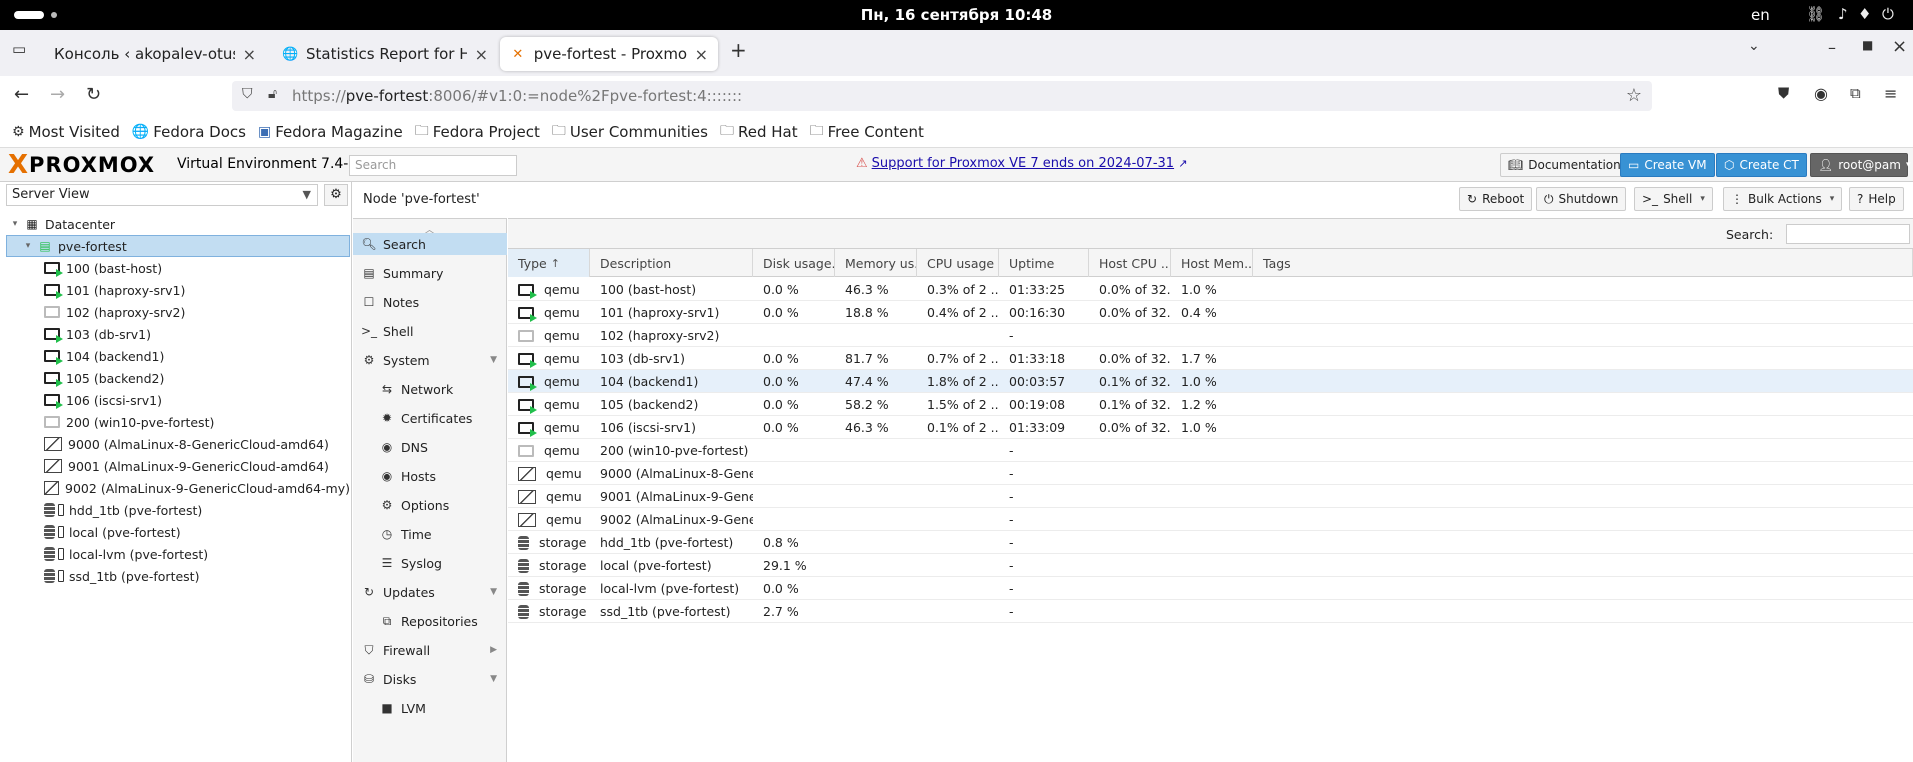 The width and height of the screenshot is (1913, 762). I want to click on column-header: Uptime, so click(1044, 263).